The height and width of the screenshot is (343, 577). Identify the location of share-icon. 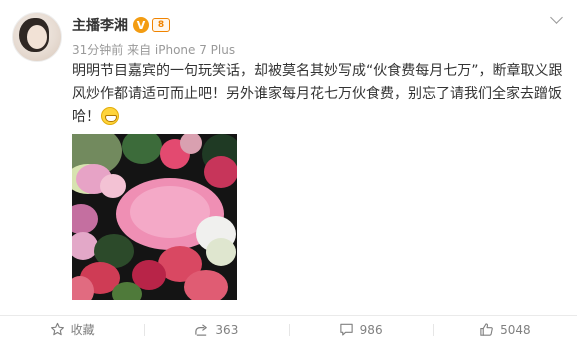
(201, 330).